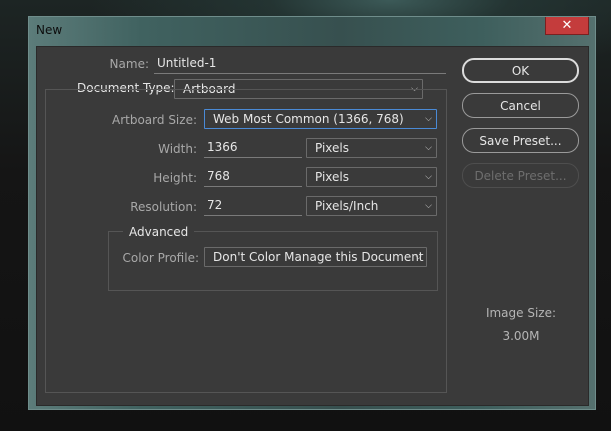  Describe the element at coordinates (520, 70) in the screenshot. I see `ok-button: OK` at that location.